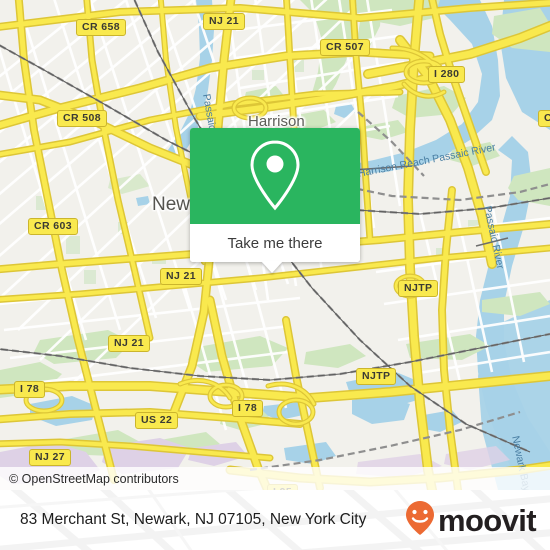 The height and width of the screenshot is (550, 550). What do you see at coordinates (275, 478) in the screenshot?
I see `map-attribution-bar: © OpenStreetMap contributors` at bounding box center [275, 478].